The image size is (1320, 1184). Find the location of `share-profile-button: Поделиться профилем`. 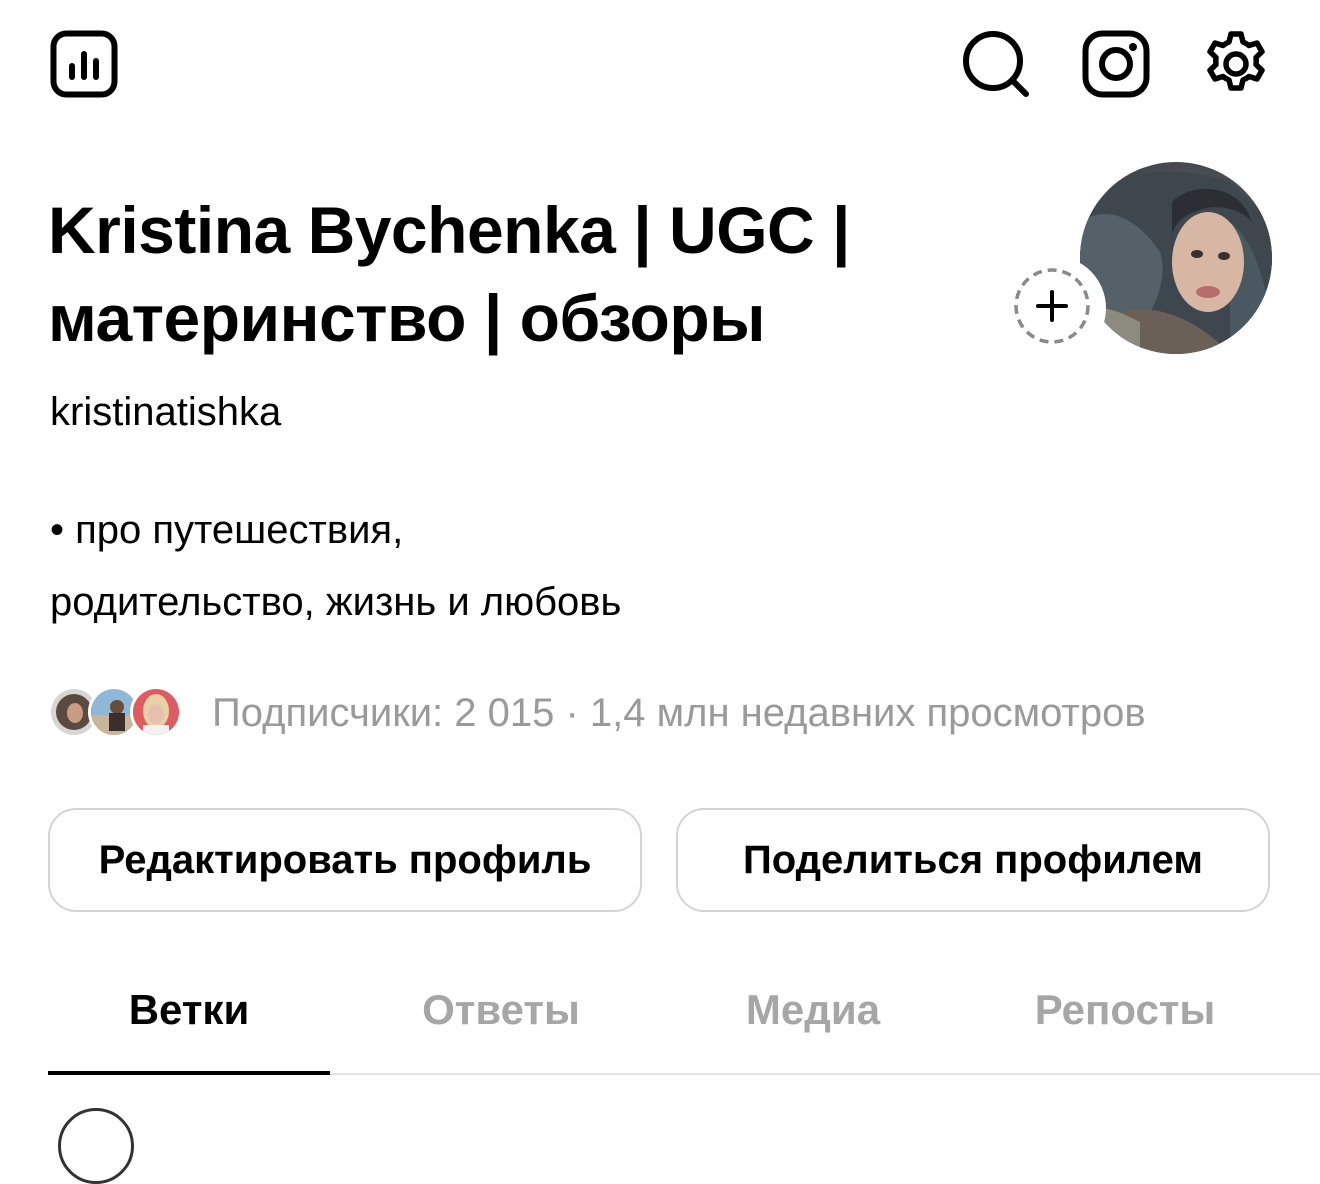

share-profile-button: Поделиться профилем is located at coordinates (973, 860).